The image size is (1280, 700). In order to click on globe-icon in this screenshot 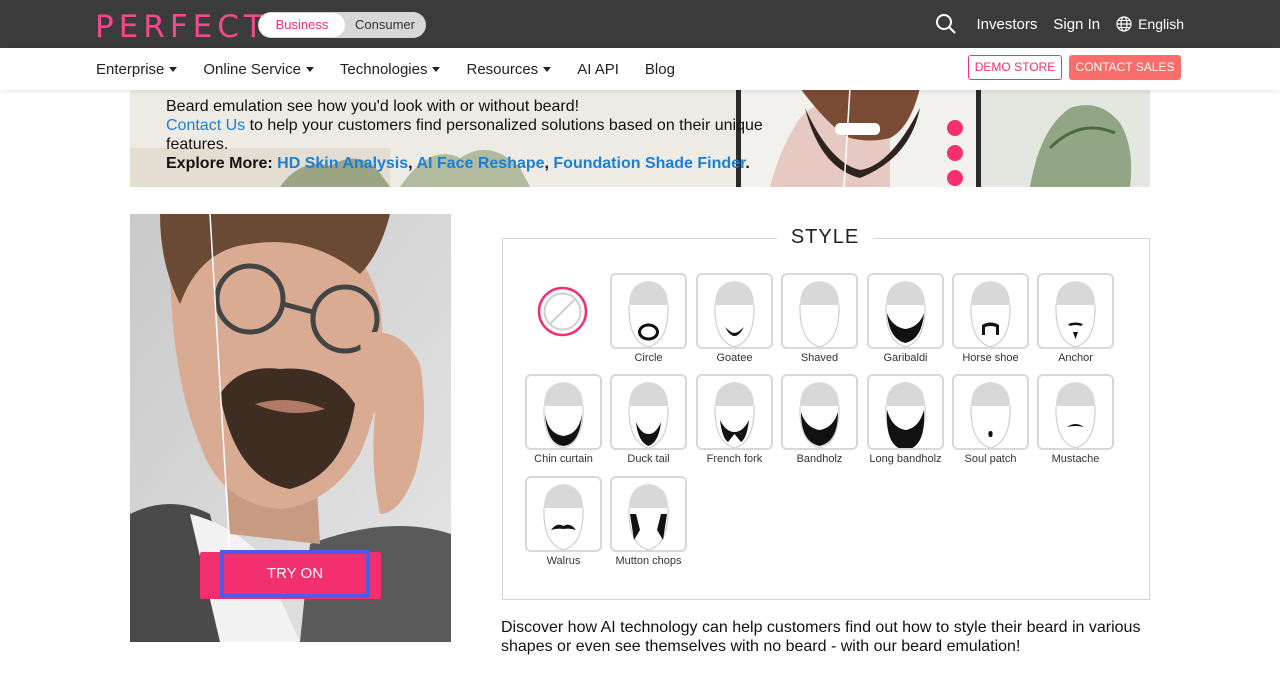, I will do `click(1124, 24)`.